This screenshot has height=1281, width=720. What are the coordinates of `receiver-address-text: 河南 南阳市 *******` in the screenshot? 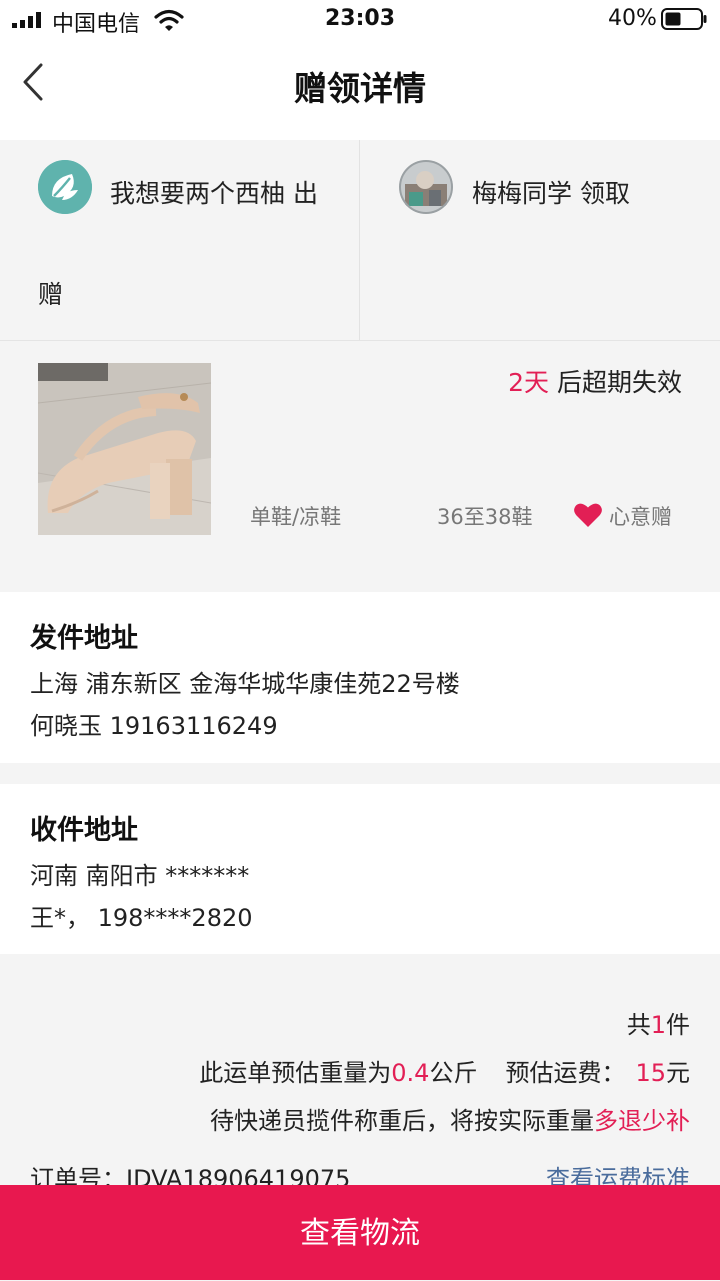 It's located at (140, 876).